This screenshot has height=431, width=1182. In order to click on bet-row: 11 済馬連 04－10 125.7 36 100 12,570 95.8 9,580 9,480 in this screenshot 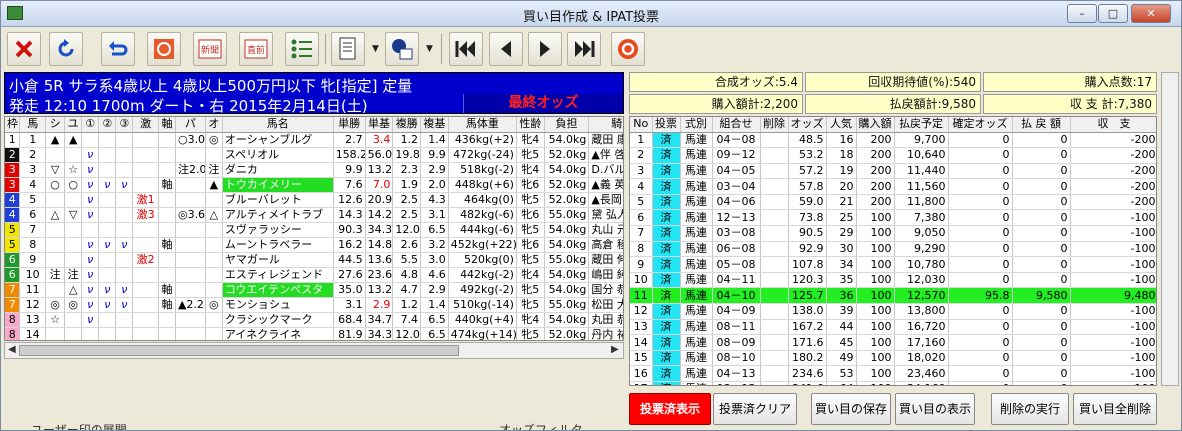, I will do `click(893, 296)`.